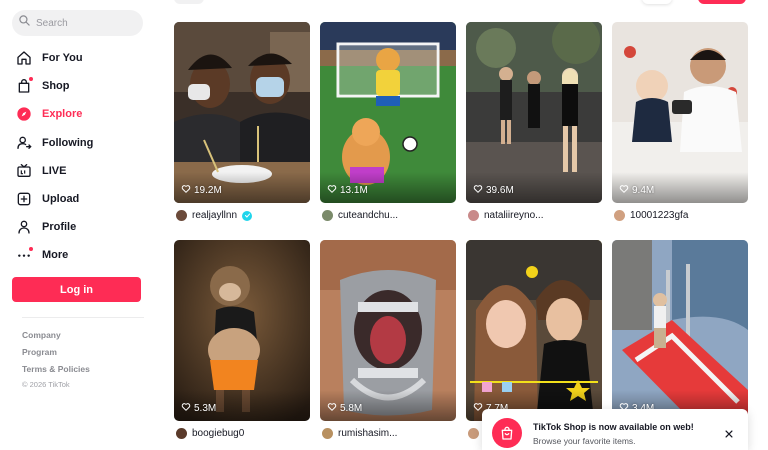 This screenshot has height=450, width=768. I want to click on search-input, so click(84, 23).